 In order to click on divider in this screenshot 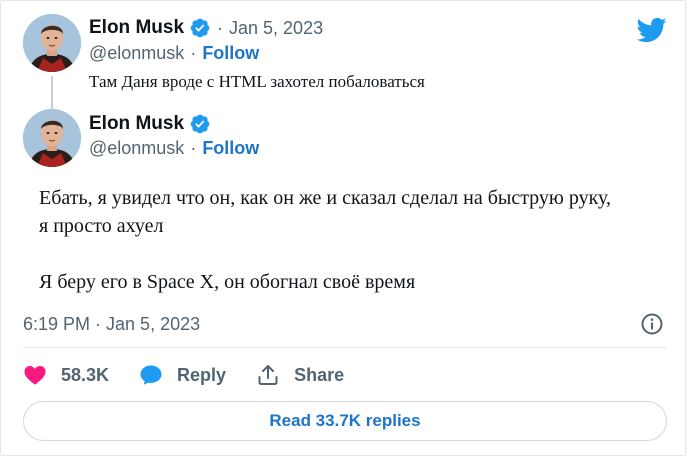, I will do `click(345, 347)`.